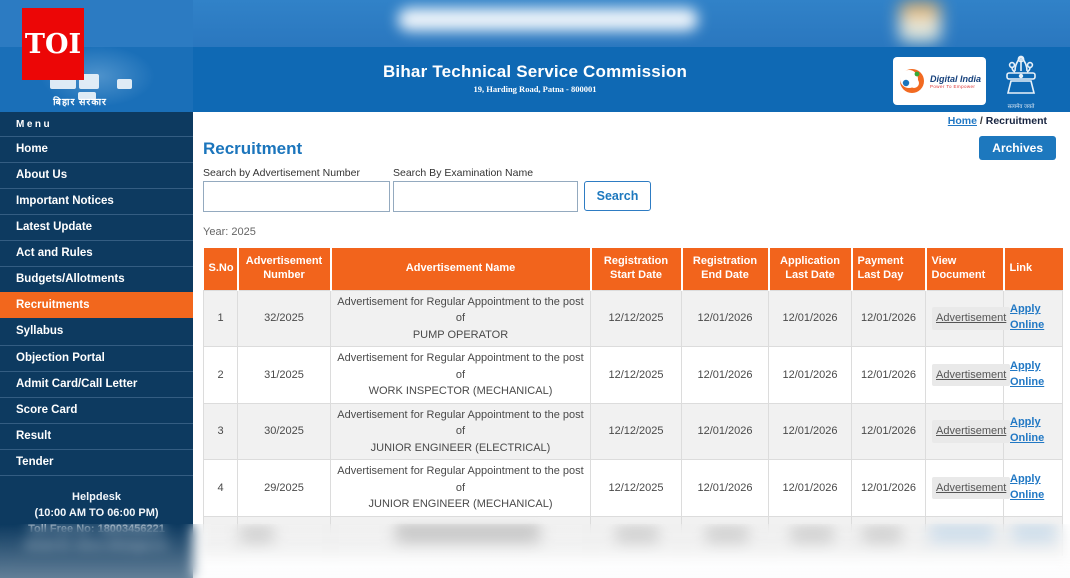  What do you see at coordinates (96, 253) in the screenshot?
I see `sidebar-item-act-and-rules: Act and Rules` at bounding box center [96, 253].